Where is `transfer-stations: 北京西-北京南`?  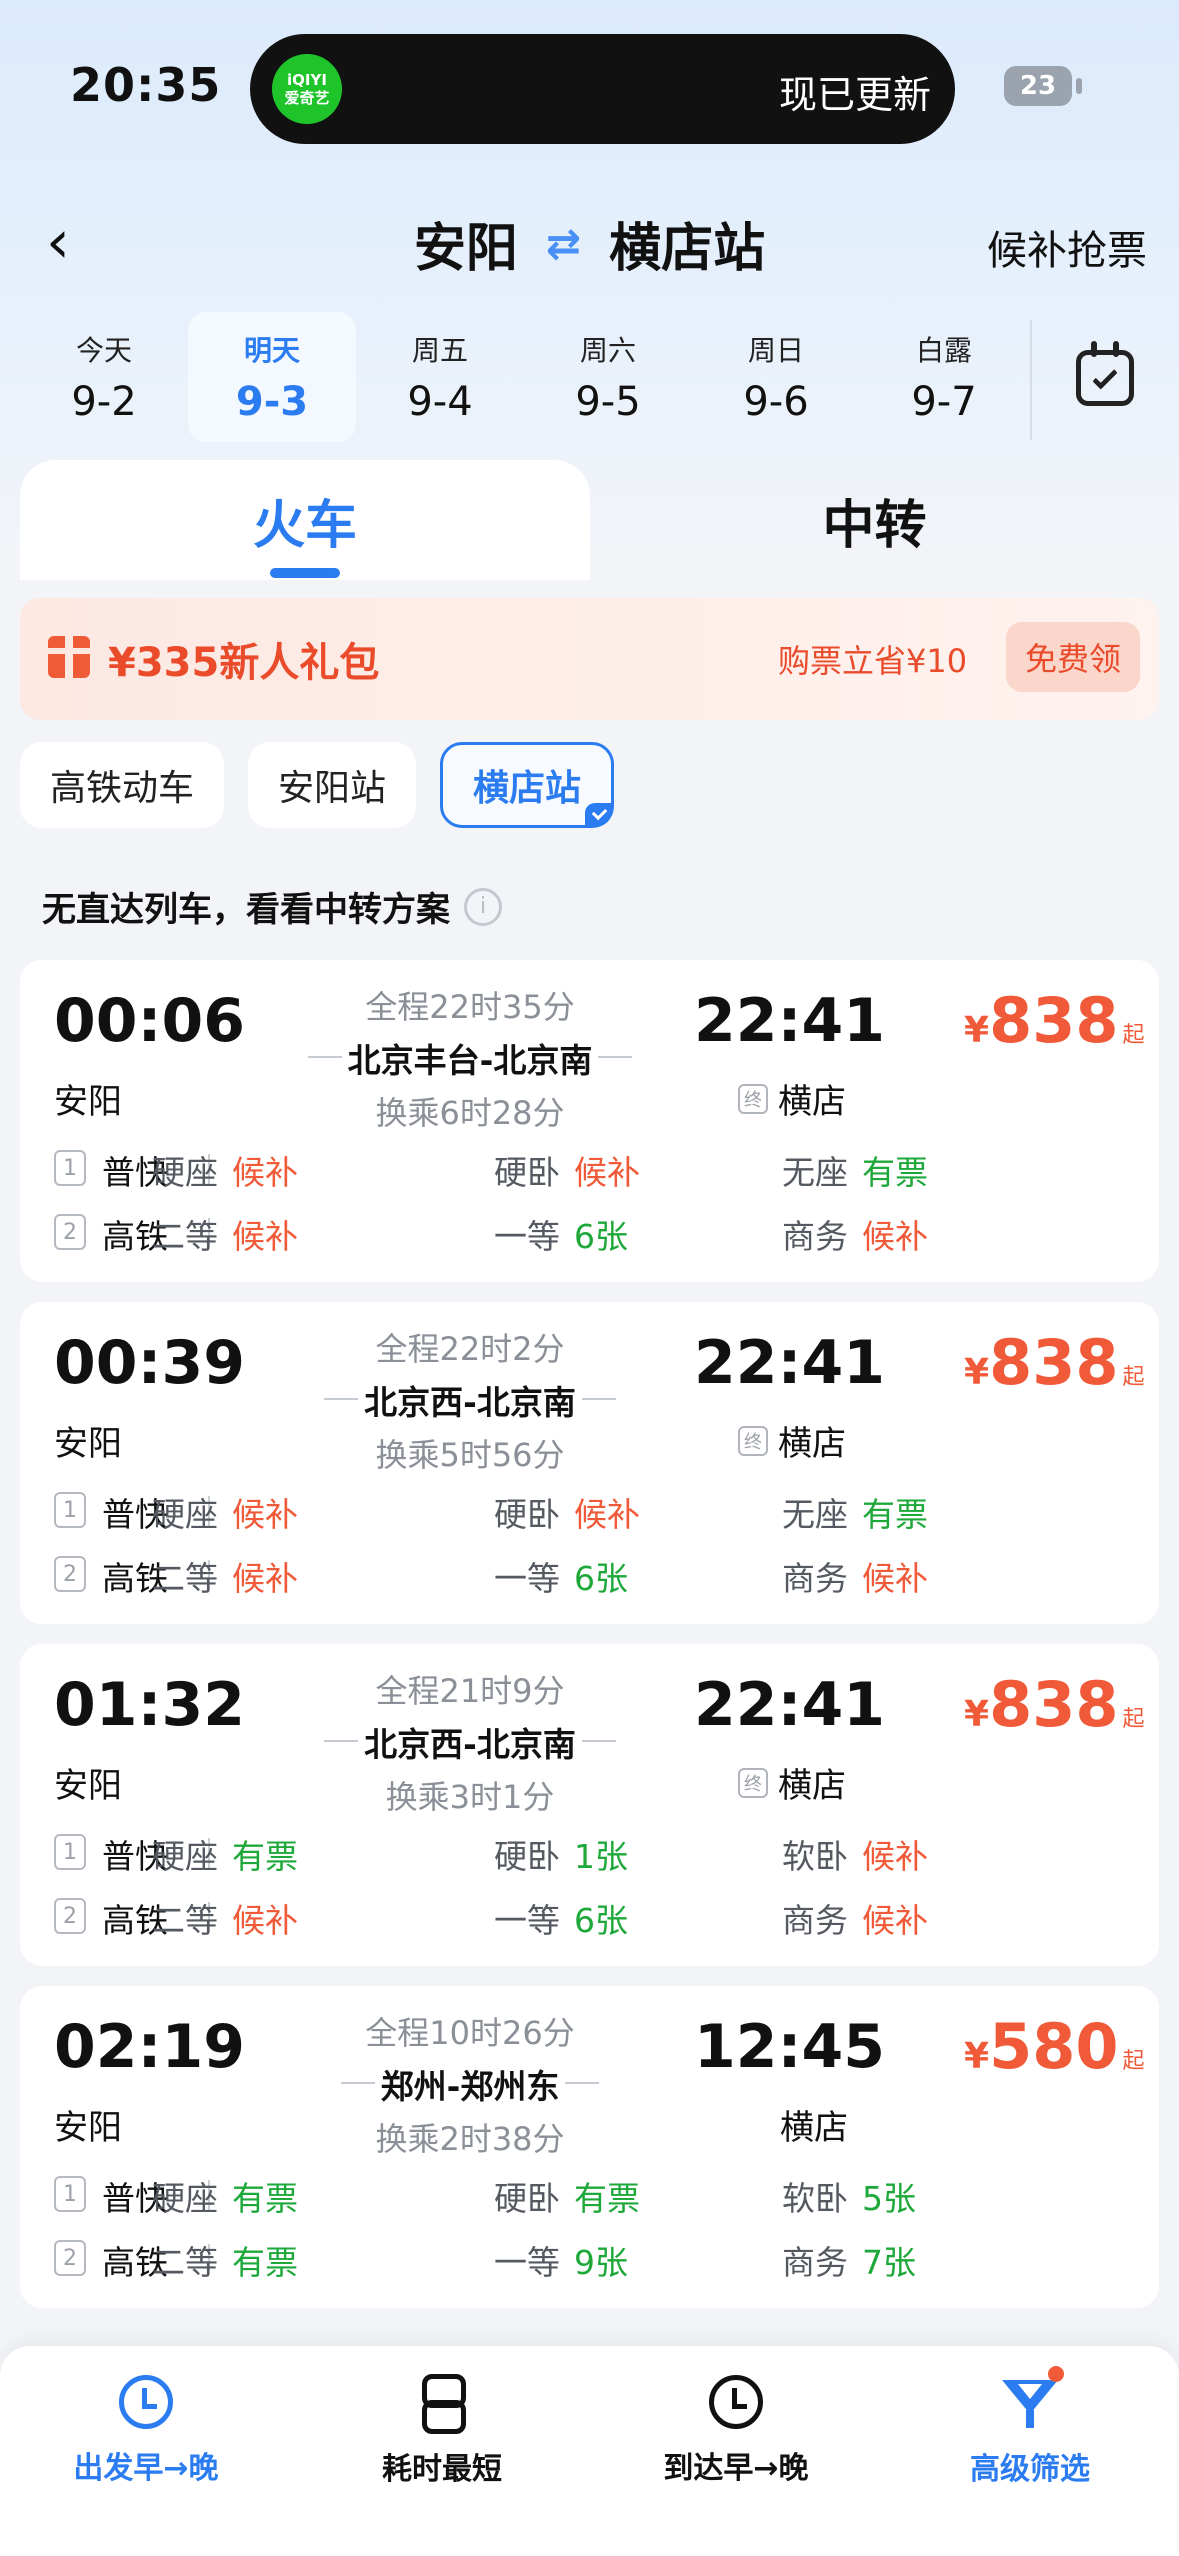 transfer-stations: 北京西-北京南 is located at coordinates (470, 1742).